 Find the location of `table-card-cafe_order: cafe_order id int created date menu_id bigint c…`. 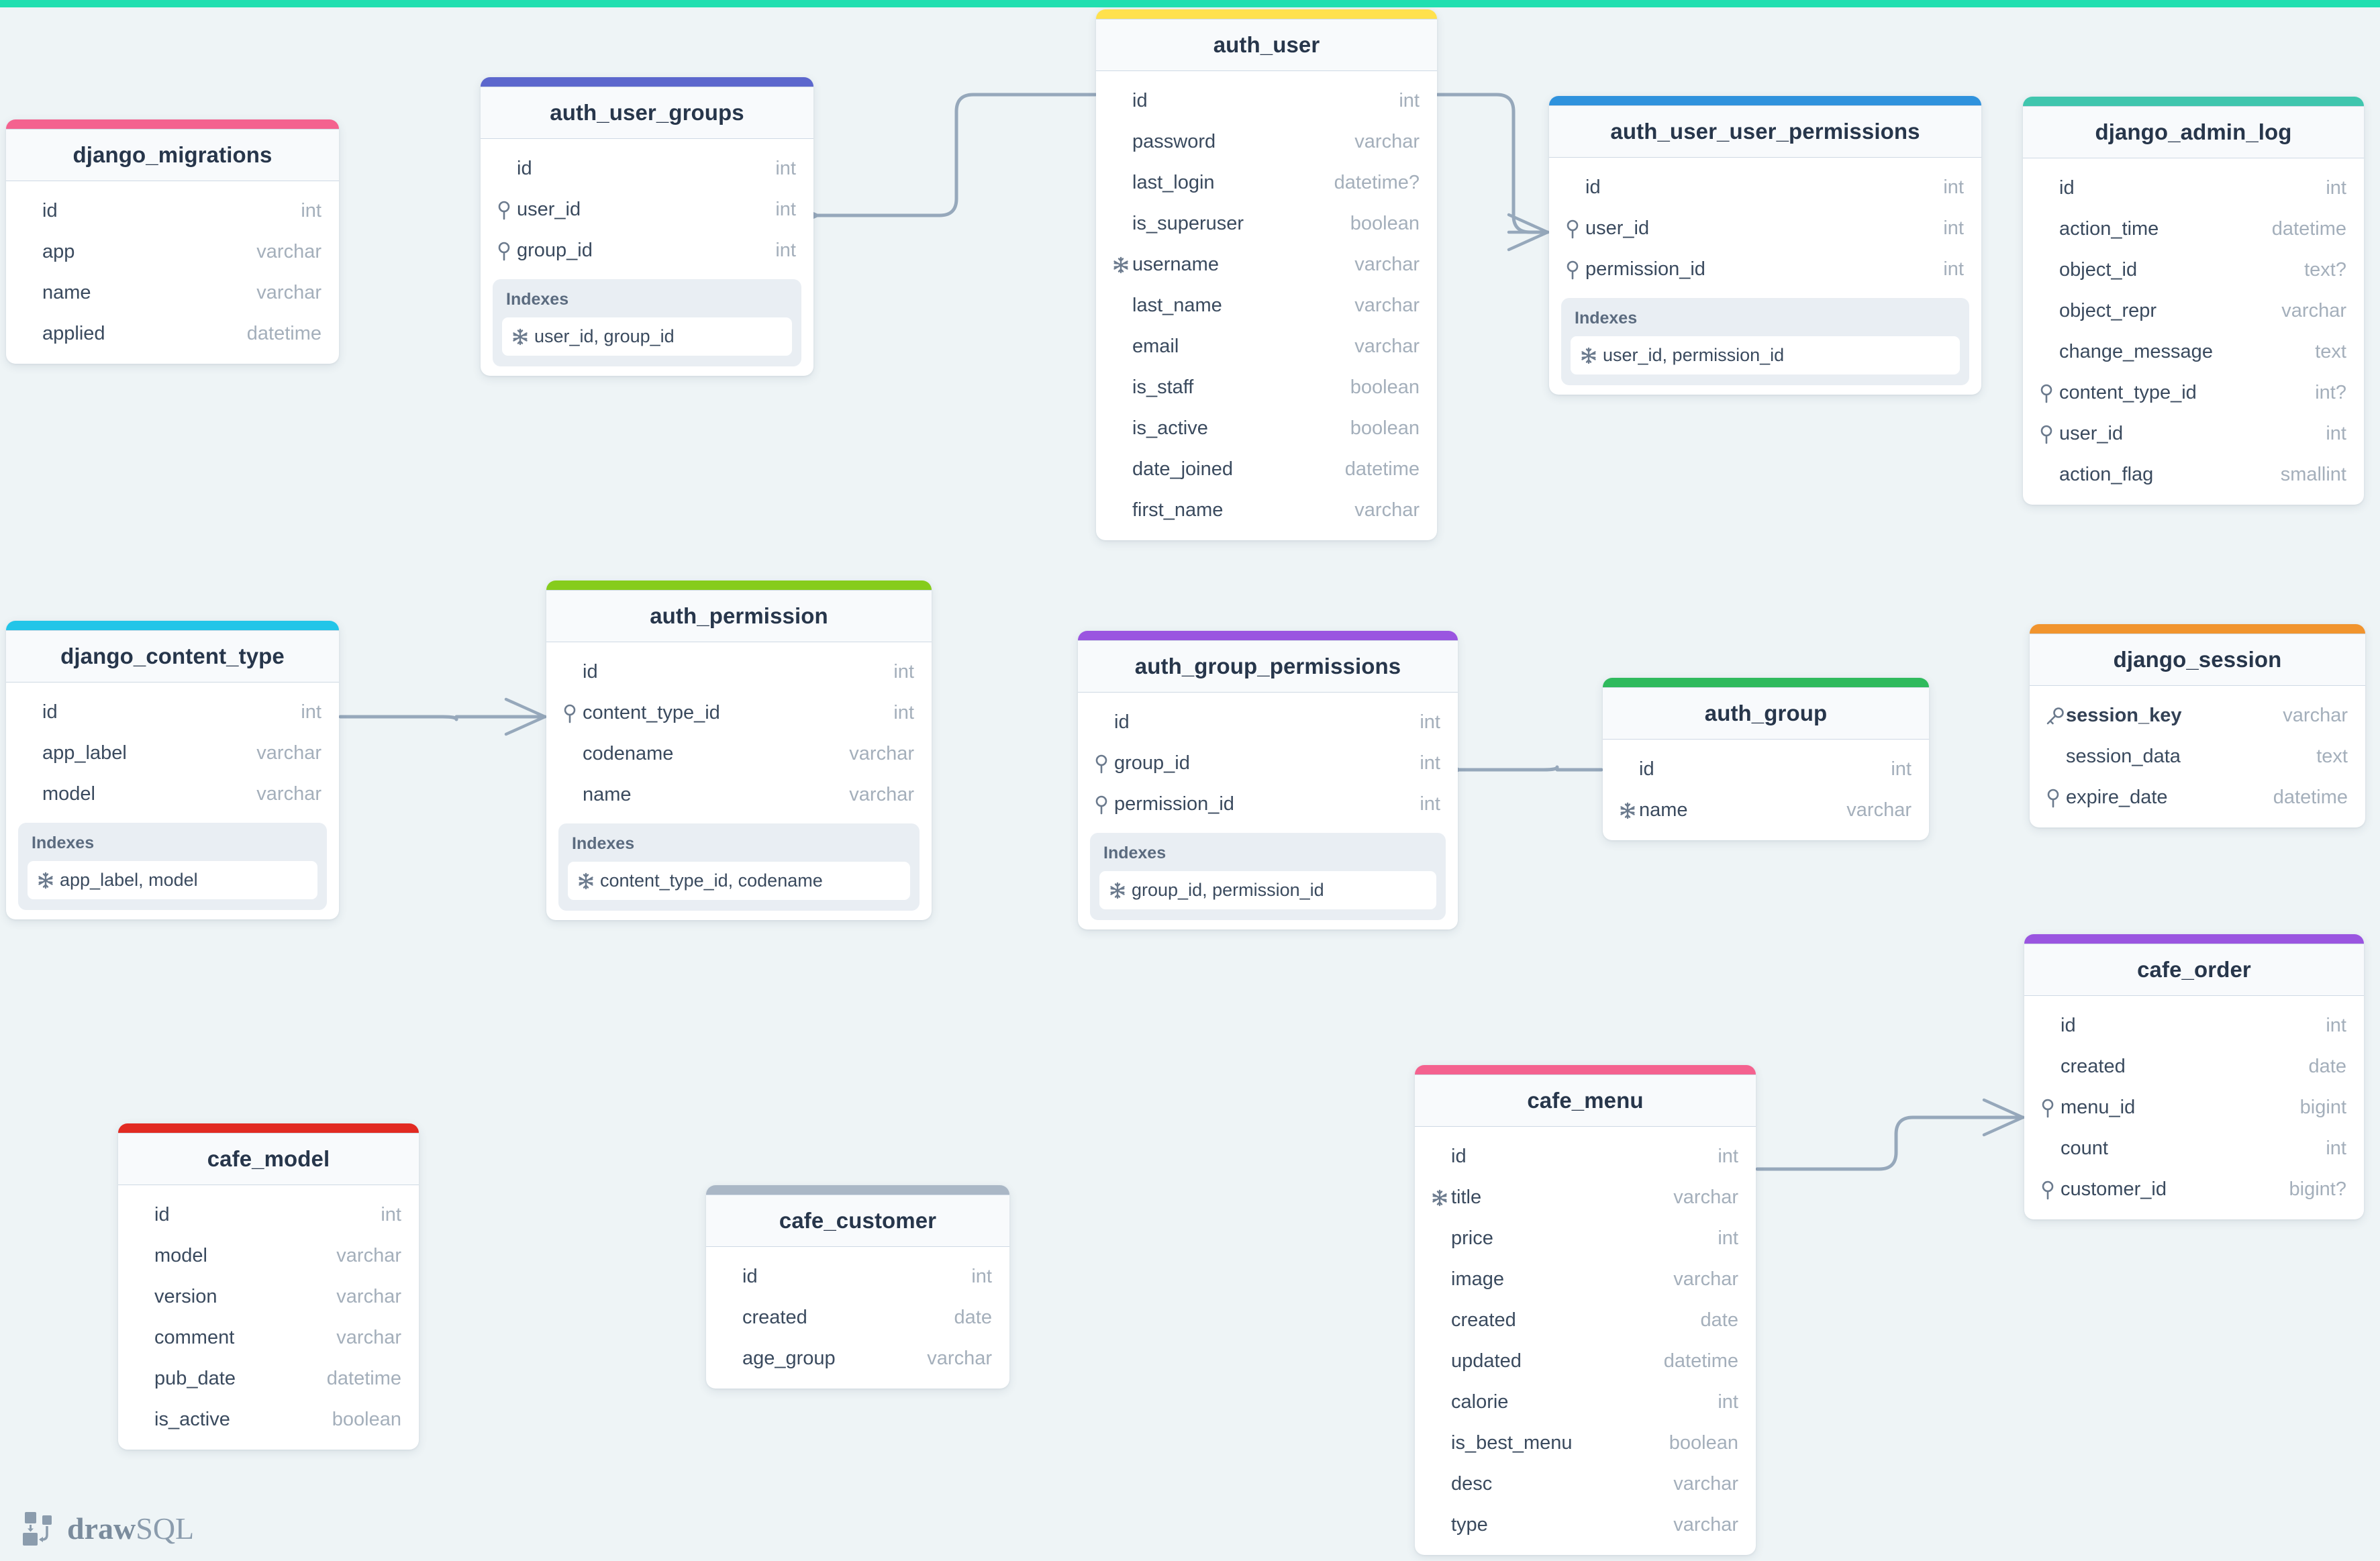

table-card-cafe_order: cafe_order id int created date menu_id bigint c… is located at coordinates (2194, 1076).